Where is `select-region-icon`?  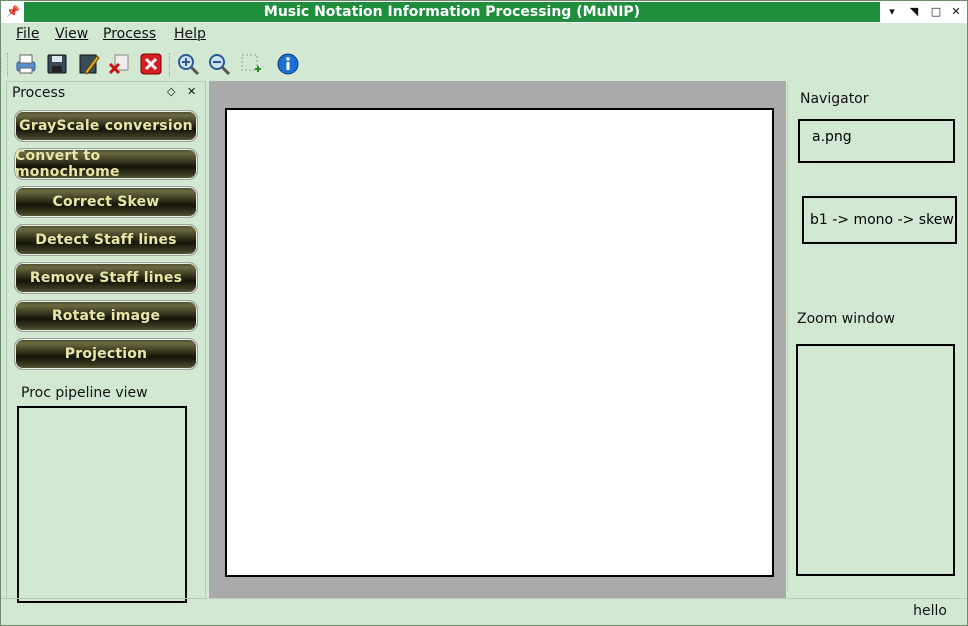 select-region-icon is located at coordinates (251, 64).